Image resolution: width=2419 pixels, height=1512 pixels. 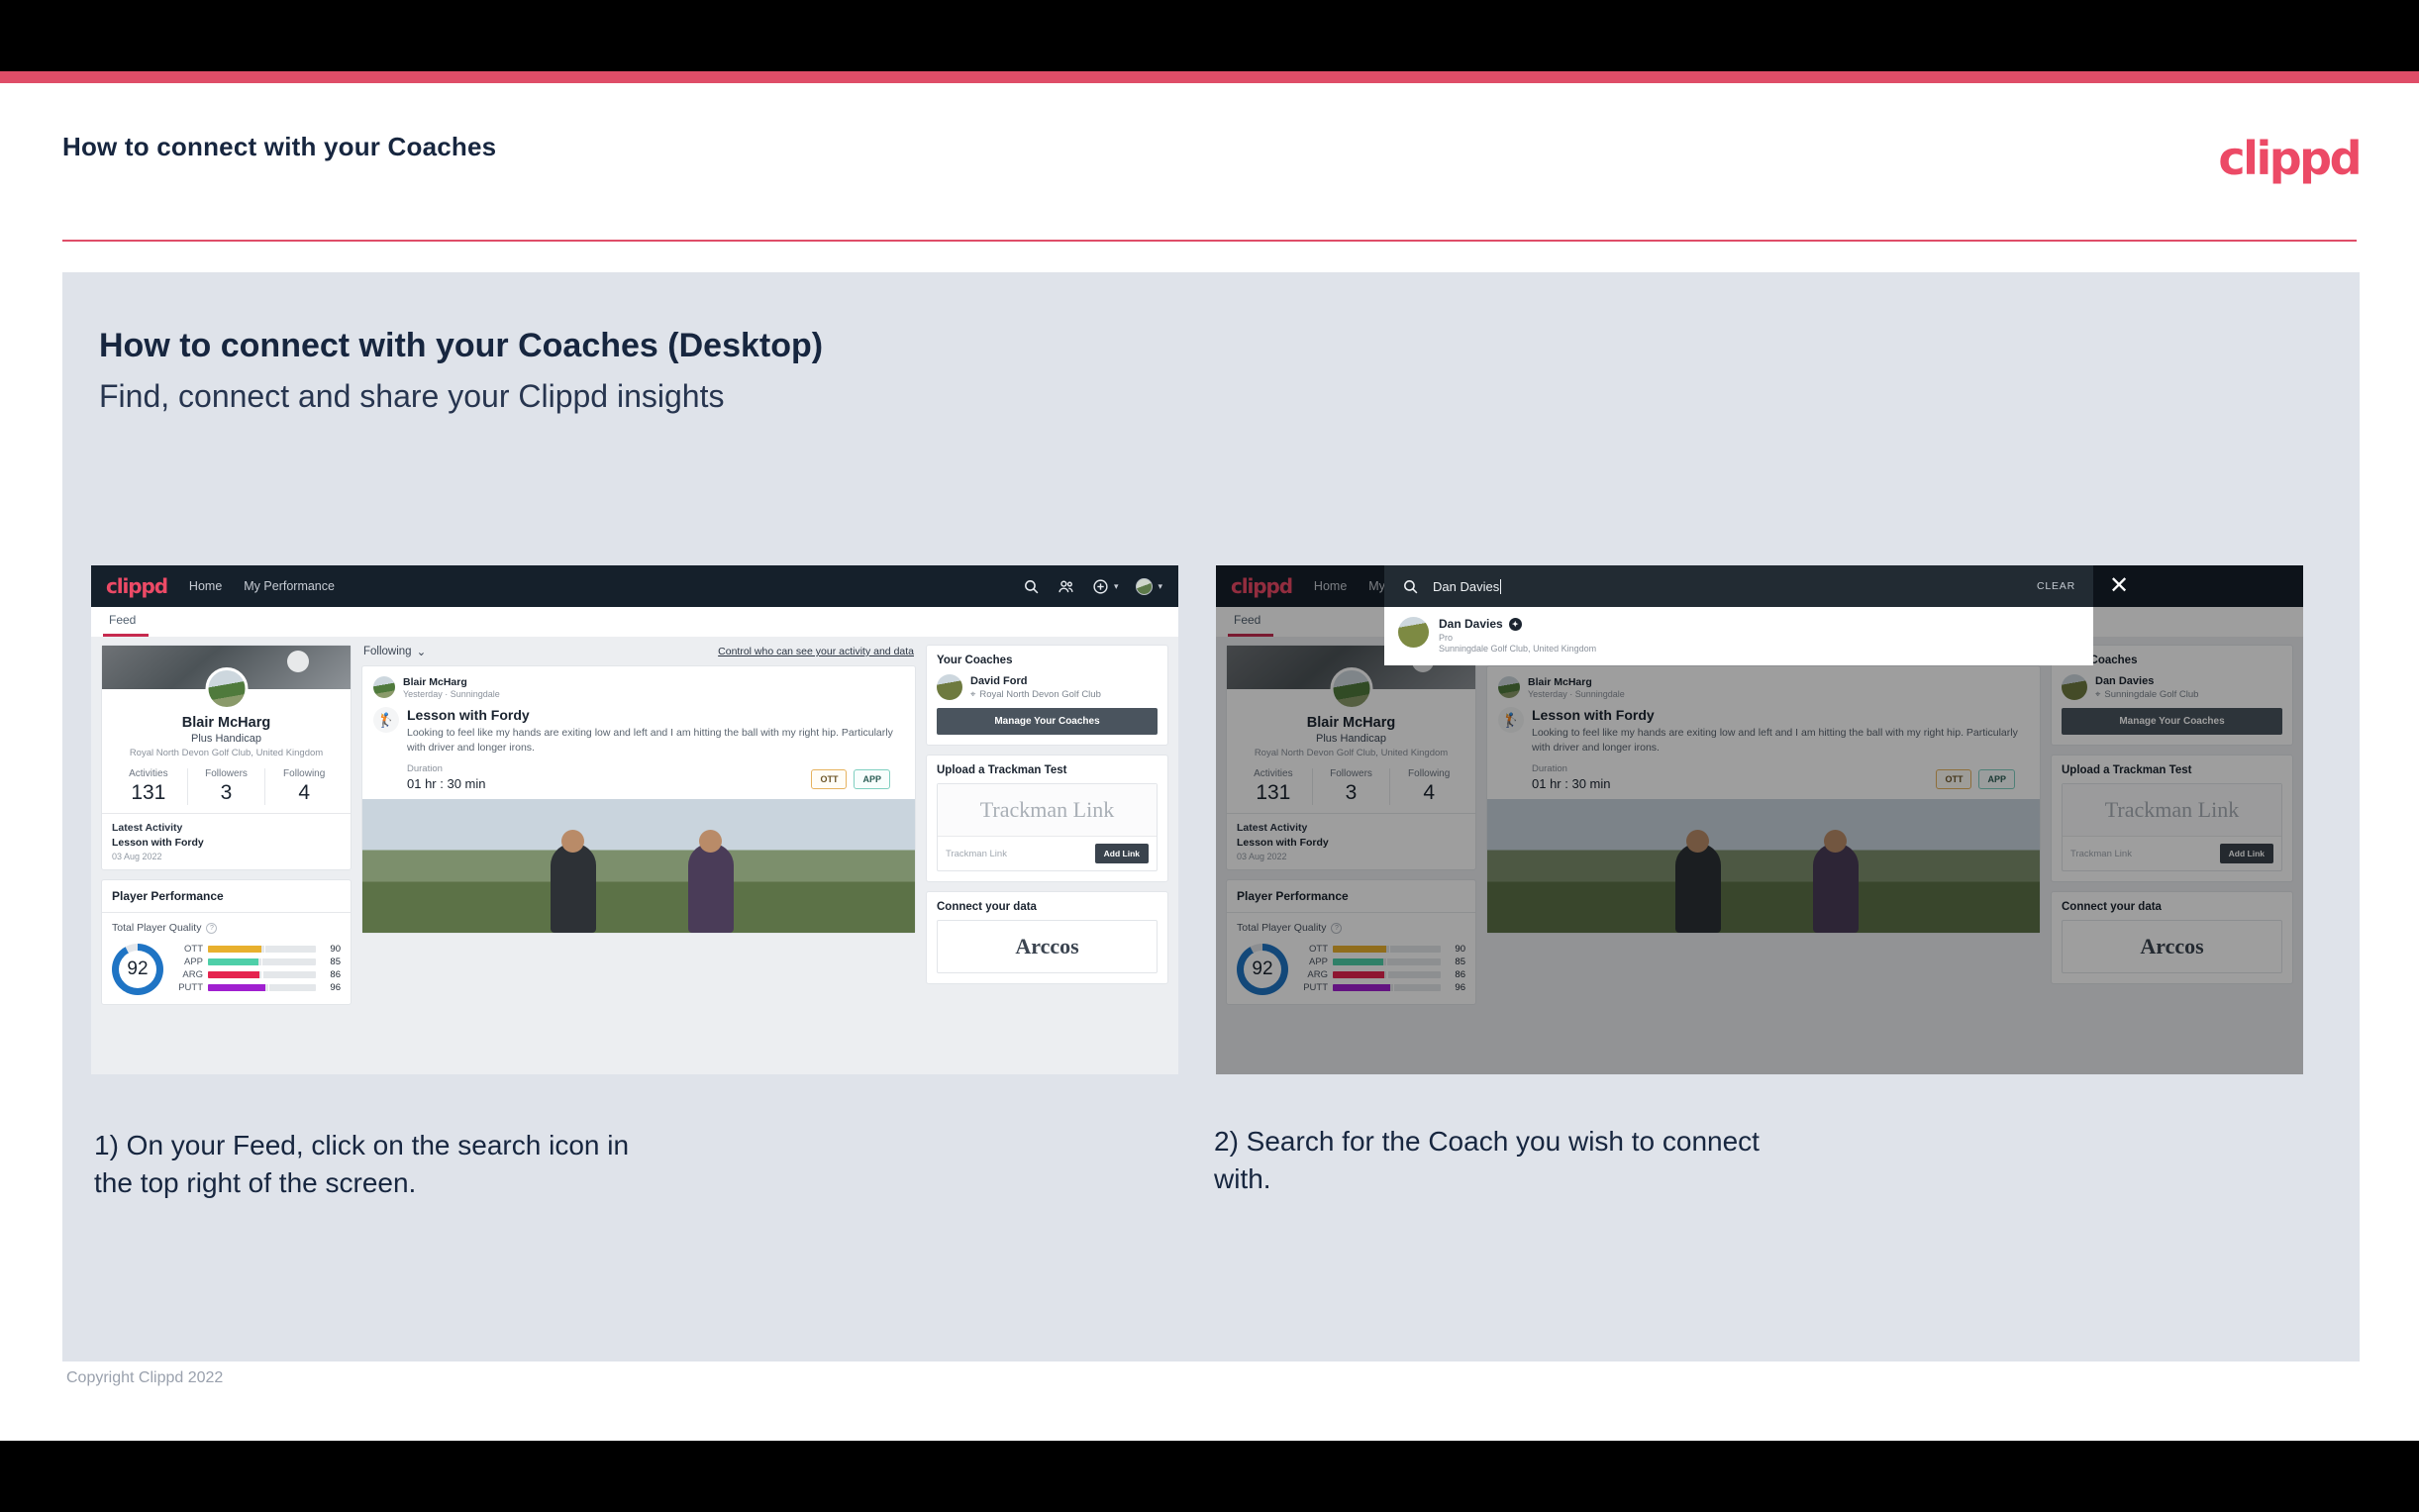 What do you see at coordinates (335, 962) in the screenshot?
I see `quality-bar-value: 85` at bounding box center [335, 962].